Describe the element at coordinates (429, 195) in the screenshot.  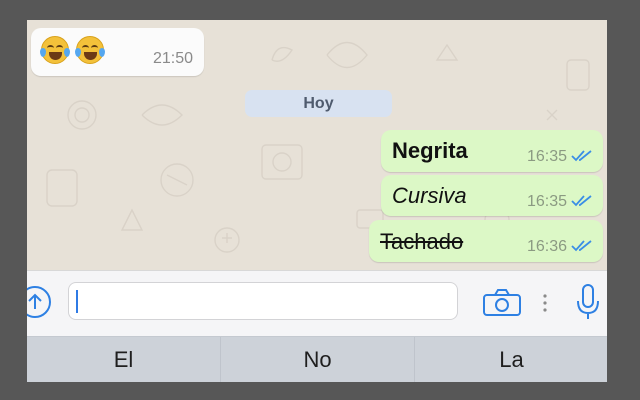
I see `message-text: Cursiva` at that location.